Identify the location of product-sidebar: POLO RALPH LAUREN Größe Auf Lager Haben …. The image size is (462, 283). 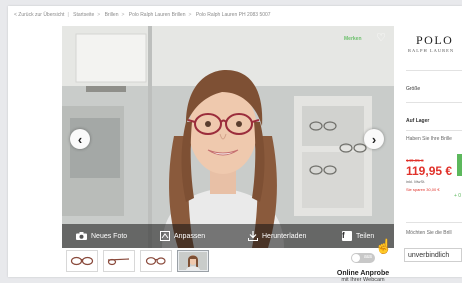
(431, 151).